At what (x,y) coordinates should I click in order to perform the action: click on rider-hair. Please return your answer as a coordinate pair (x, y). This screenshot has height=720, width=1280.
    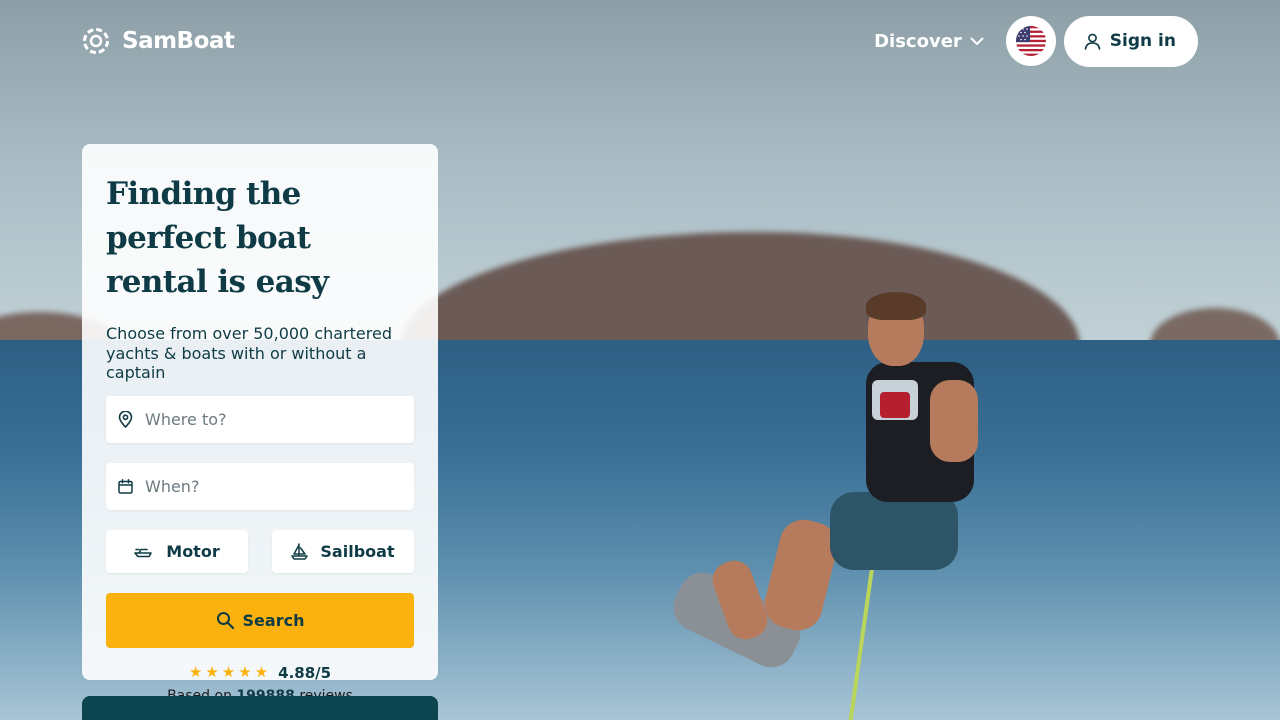
    Looking at the image, I should click on (896, 306).